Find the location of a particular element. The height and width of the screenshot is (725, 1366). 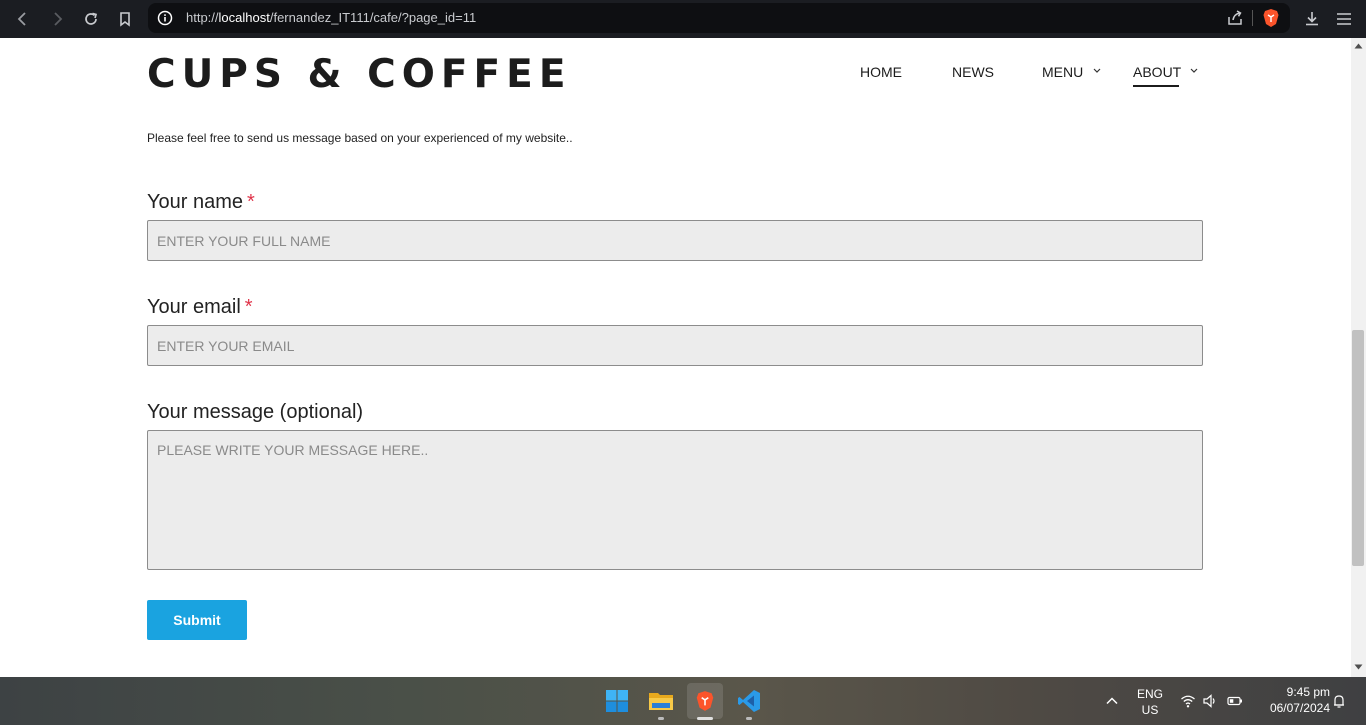

brave-taskbar-button is located at coordinates (705, 701).